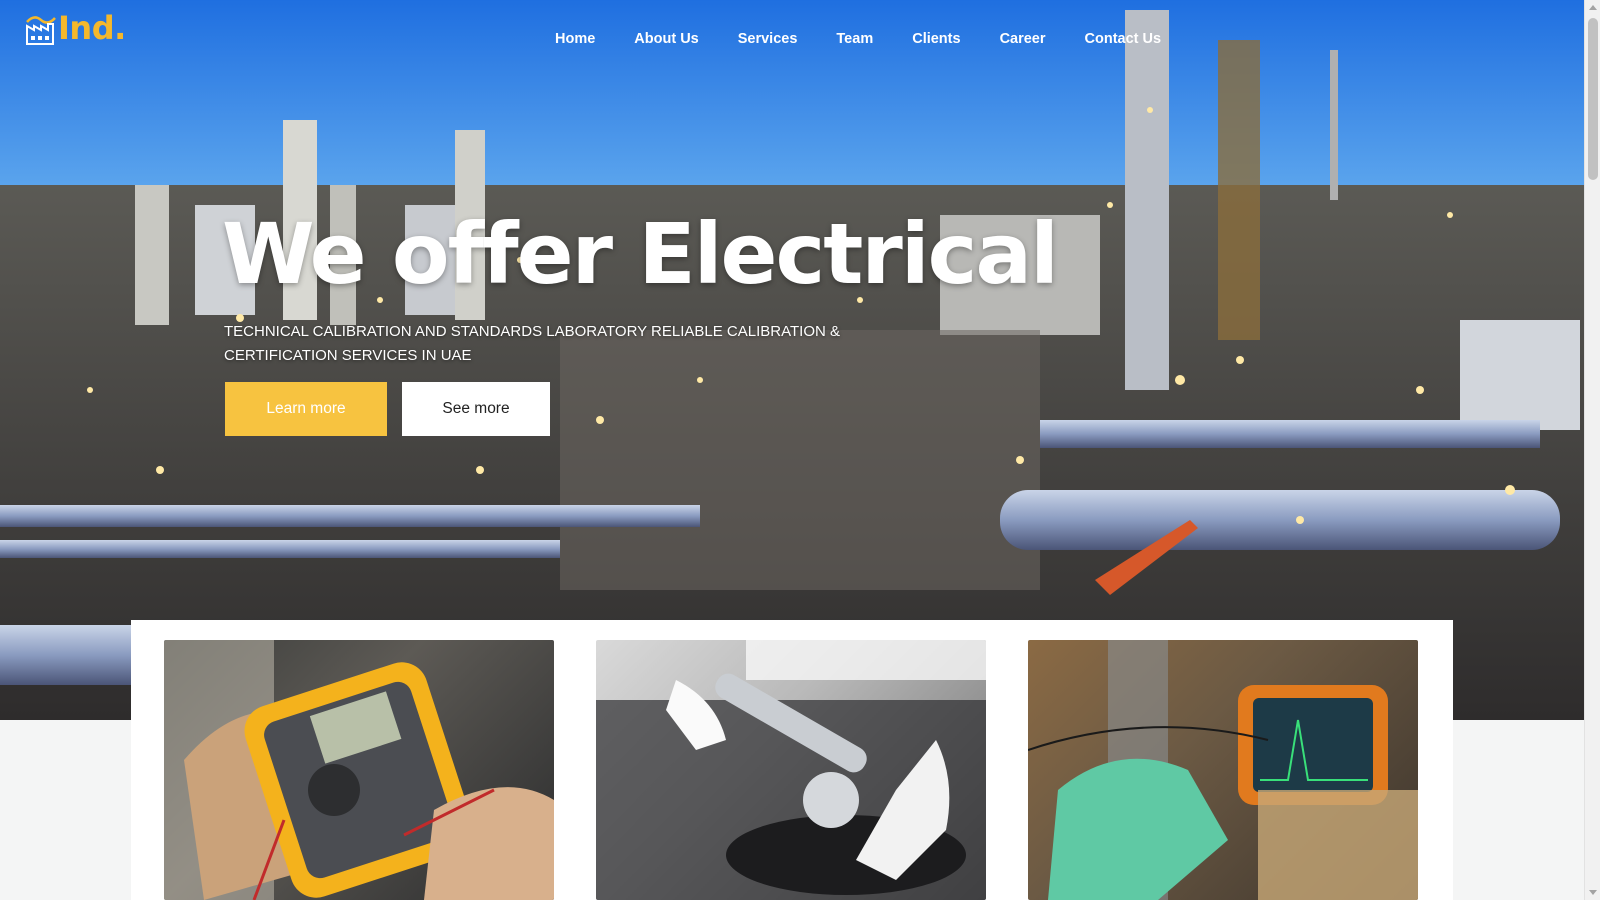  I want to click on see-more-button: See more, so click(476, 409).